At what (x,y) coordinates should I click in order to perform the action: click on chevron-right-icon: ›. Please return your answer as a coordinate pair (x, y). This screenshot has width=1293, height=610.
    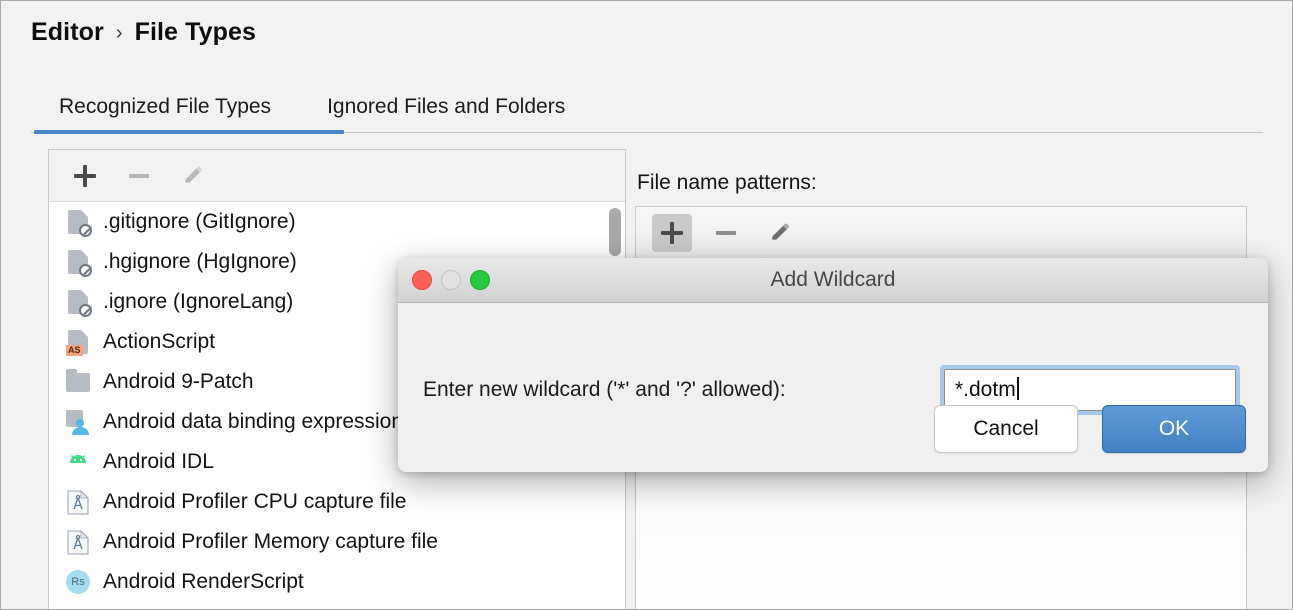
    Looking at the image, I should click on (119, 33).